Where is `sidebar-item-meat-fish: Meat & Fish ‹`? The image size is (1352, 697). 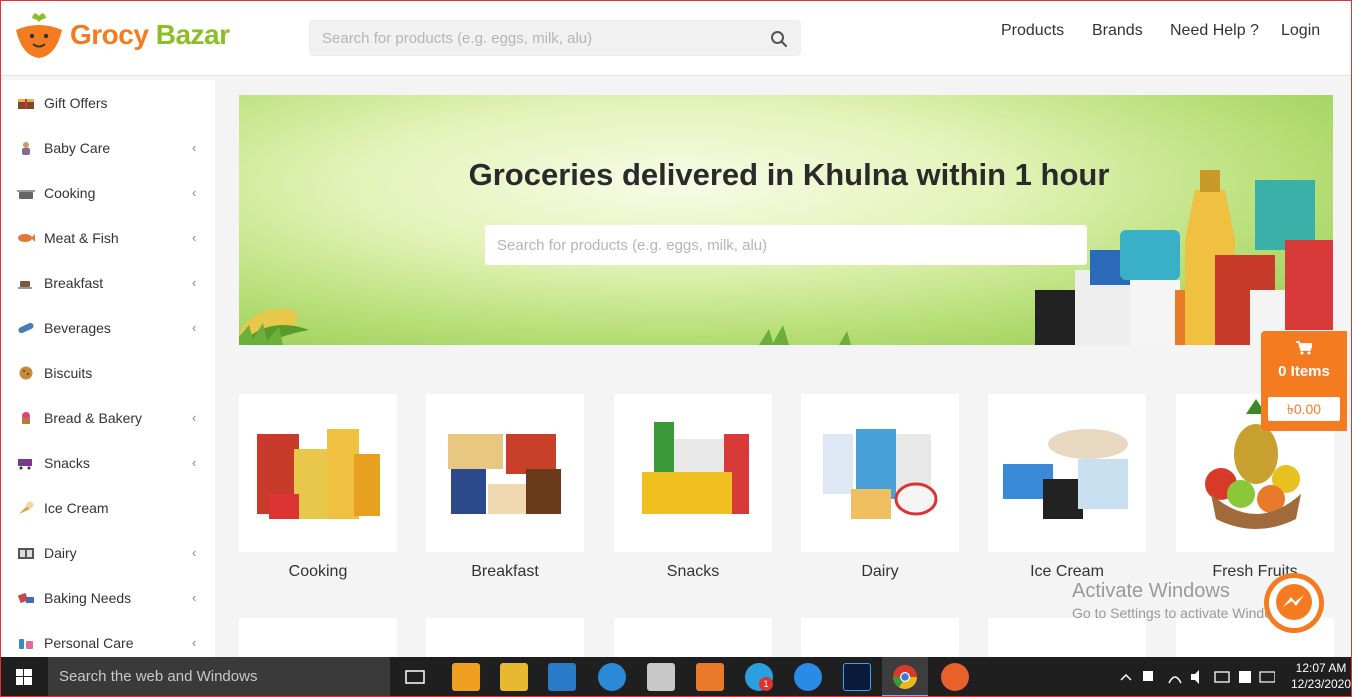 sidebar-item-meat-fish: Meat & Fish ‹ is located at coordinates (107, 237).